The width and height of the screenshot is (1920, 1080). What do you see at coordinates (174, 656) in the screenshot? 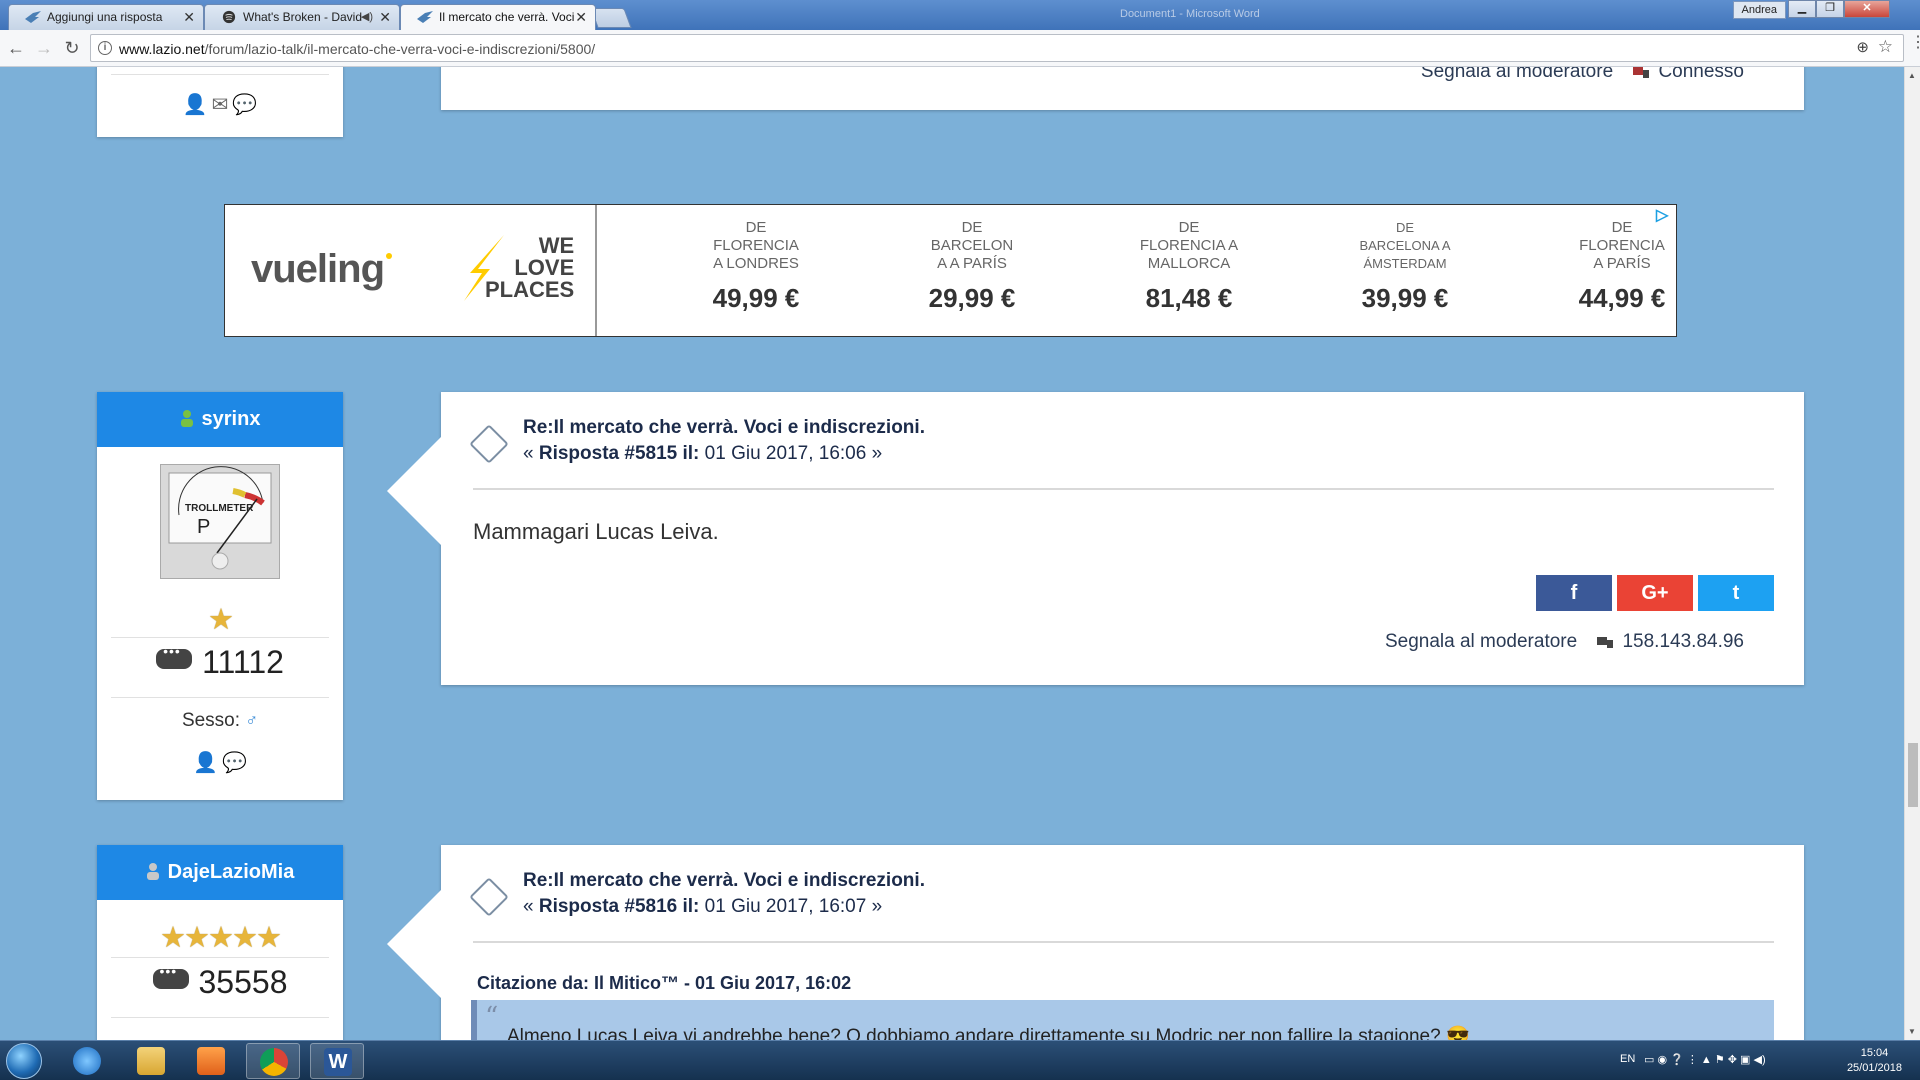
I see `posts-bubble-icon` at bounding box center [174, 656].